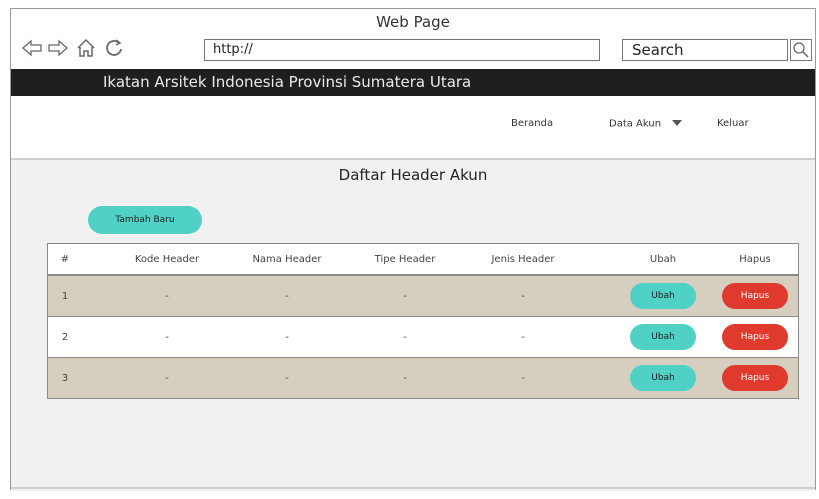 Image resolution: width=819 pixels, height=499 pixels. What do you see at coordinates (423, 337) in the screenshot?
I see `table-row: 2 - - - - Ubah Hapus` at bounding box center [423, 337].